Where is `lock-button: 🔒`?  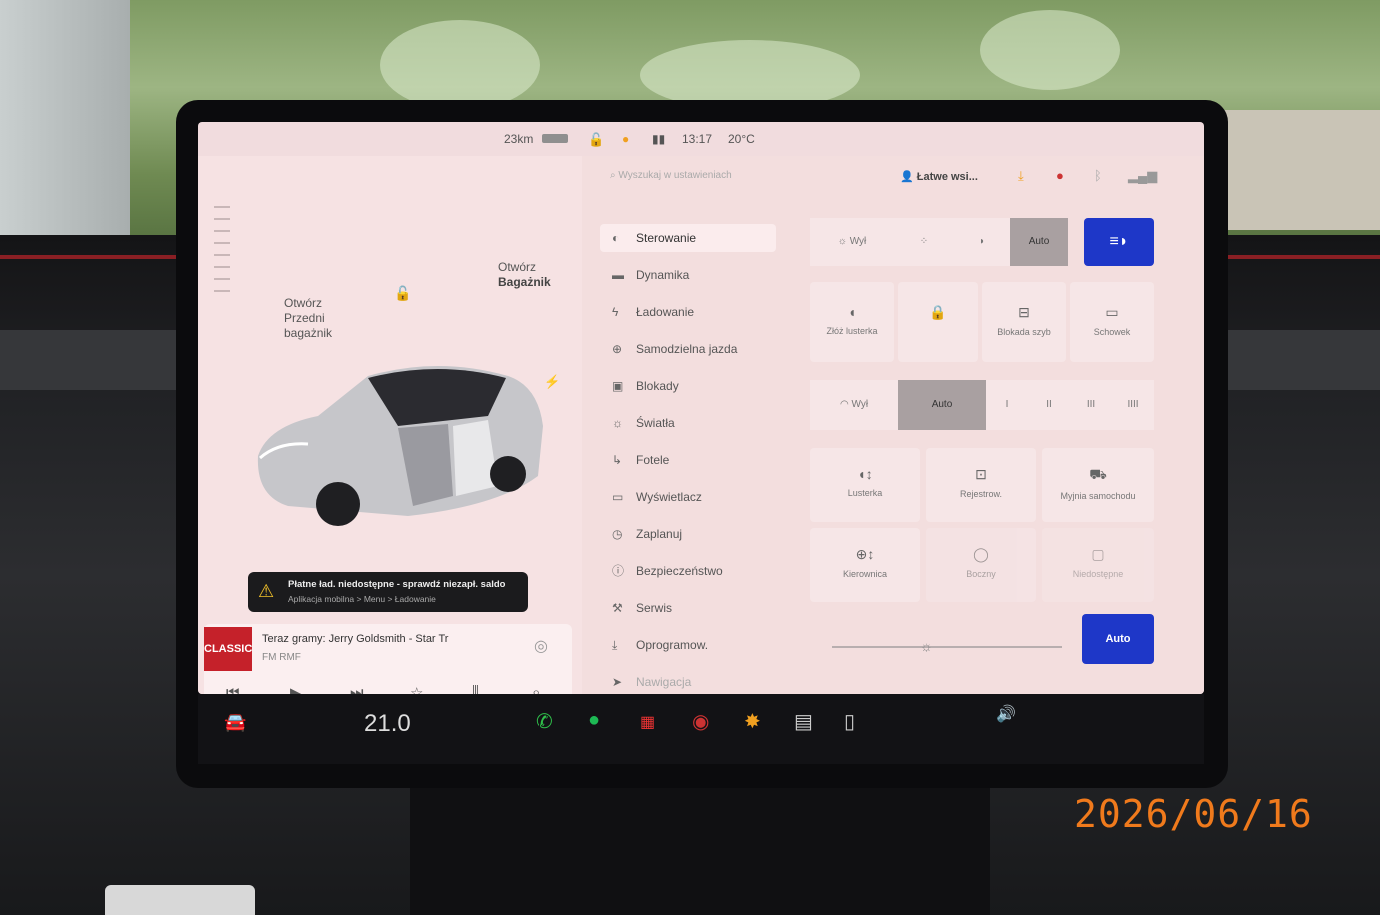
lock-button: 🔒 is located at coordinates (938, 322).